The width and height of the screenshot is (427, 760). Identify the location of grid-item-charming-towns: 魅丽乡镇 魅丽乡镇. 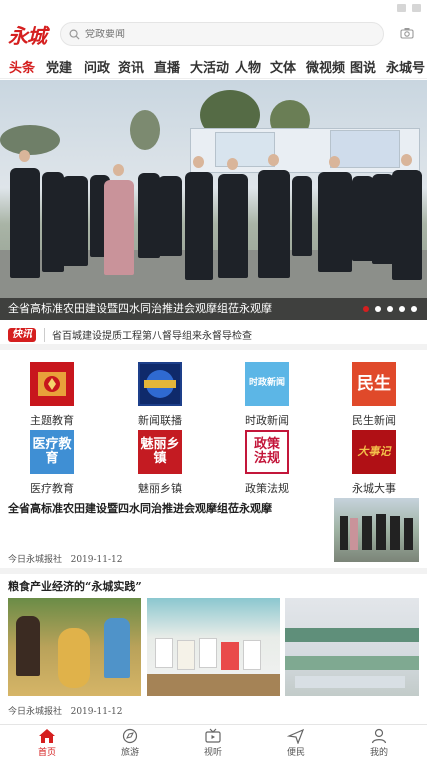
(160, 463).